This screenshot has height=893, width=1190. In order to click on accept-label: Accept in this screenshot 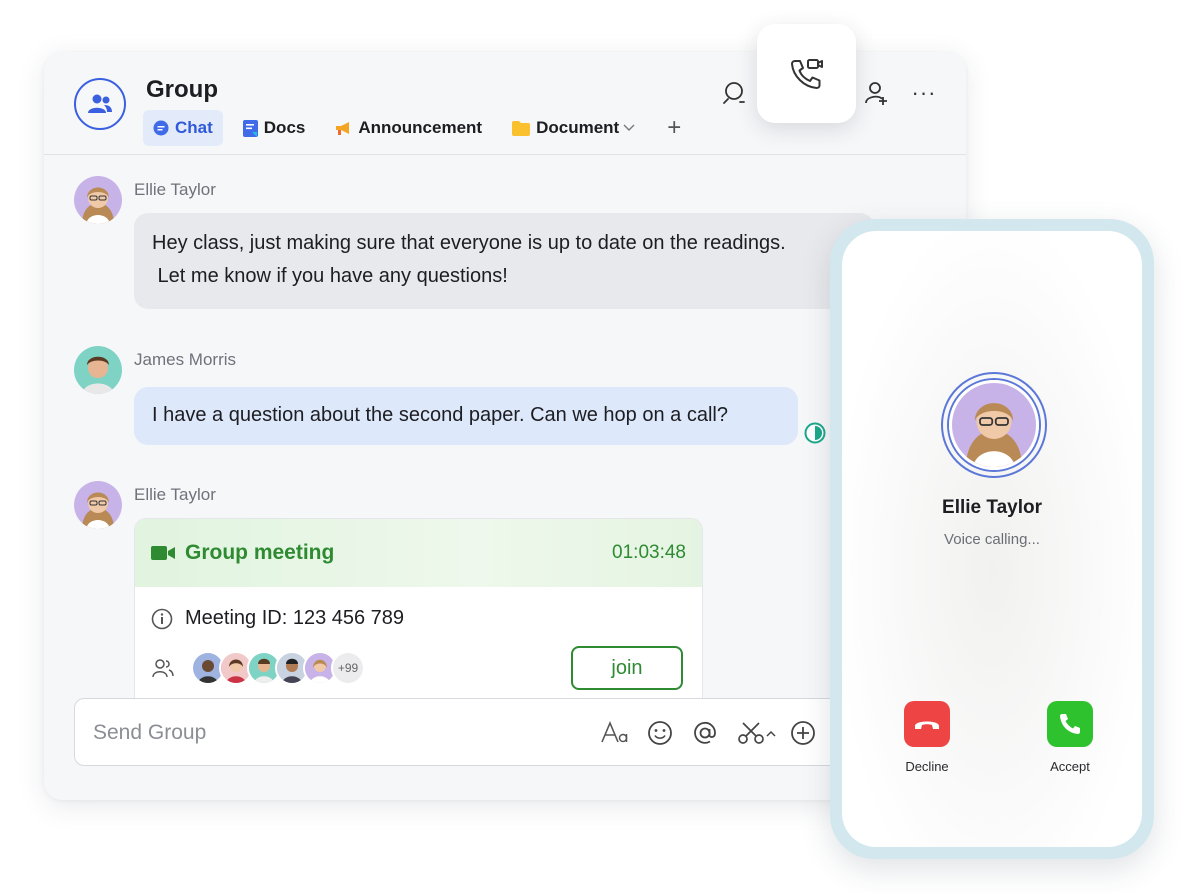, I will do `click(1070, 766)`.